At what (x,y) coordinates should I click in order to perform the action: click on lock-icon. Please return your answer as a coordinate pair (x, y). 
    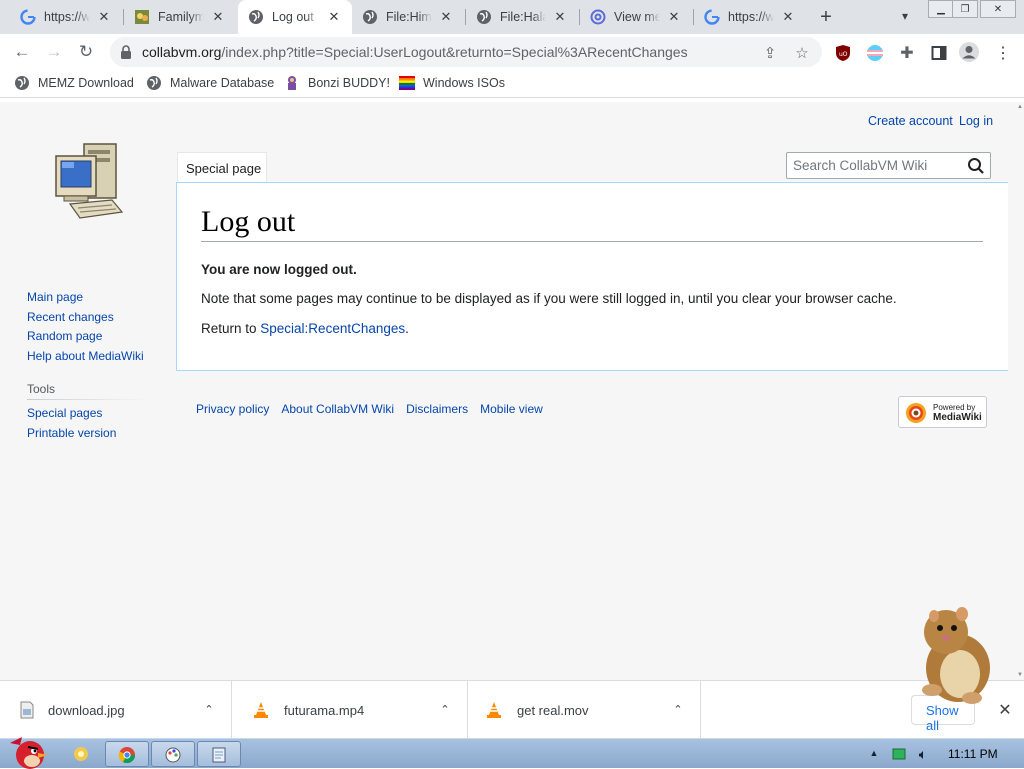
    Looking at the image, I should click on (126, 52).